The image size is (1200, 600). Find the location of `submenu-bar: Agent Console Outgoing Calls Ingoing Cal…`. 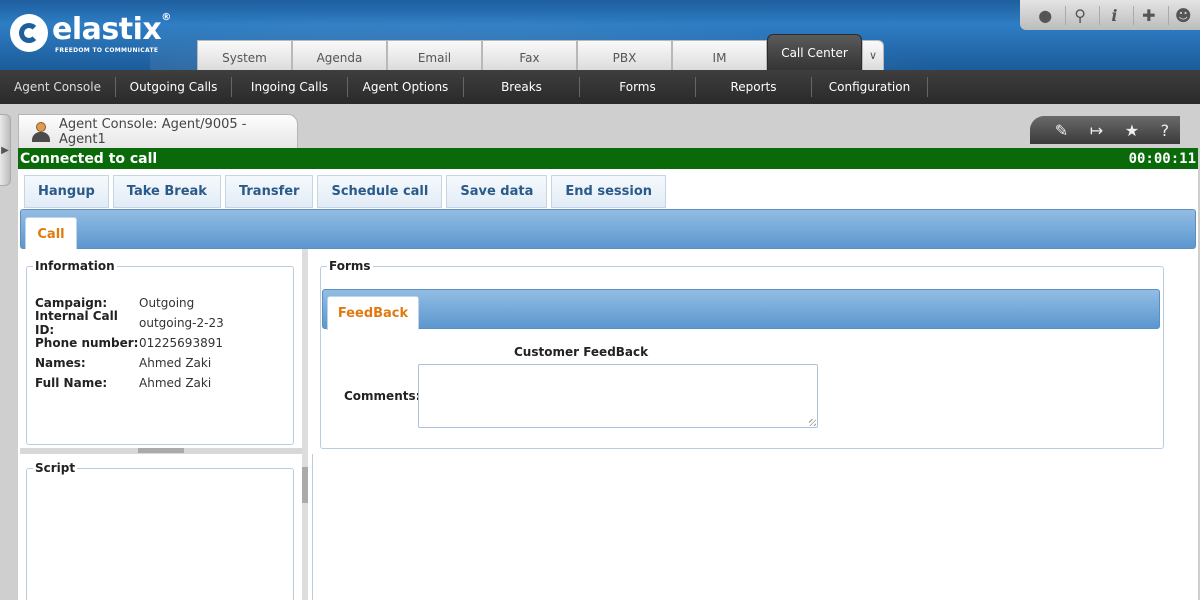

submenu-bar: Agent Console Outgoing Calls Ingoing Cal… is located at coordinates (600, 87).